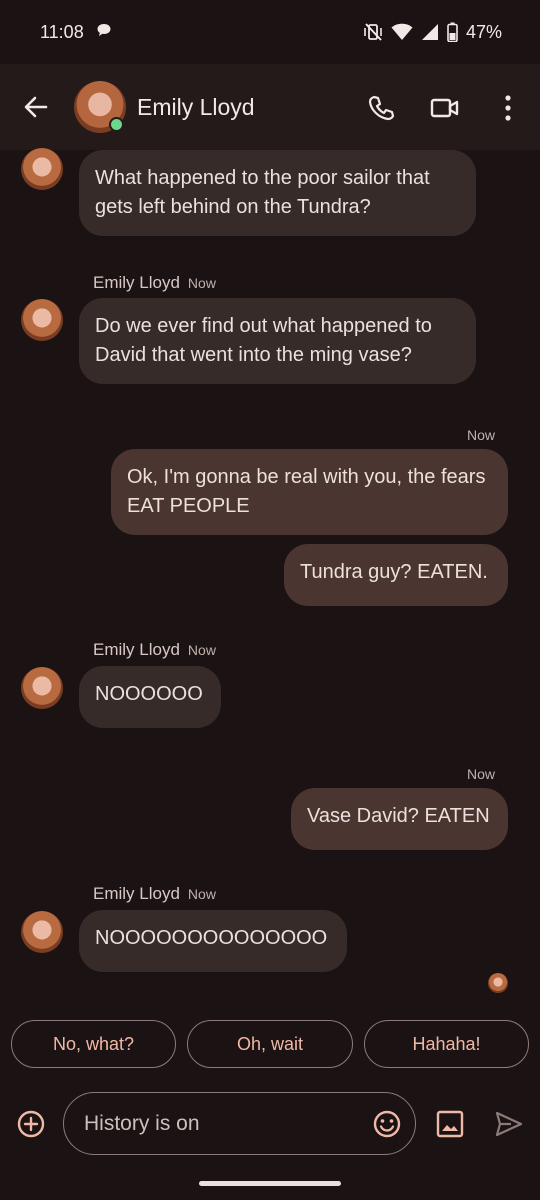 The width and height of the screenshot is (540, 1200). Describe the element at coordinates (116, 124) in the screenshot. I see `online-status-dot` at that location.